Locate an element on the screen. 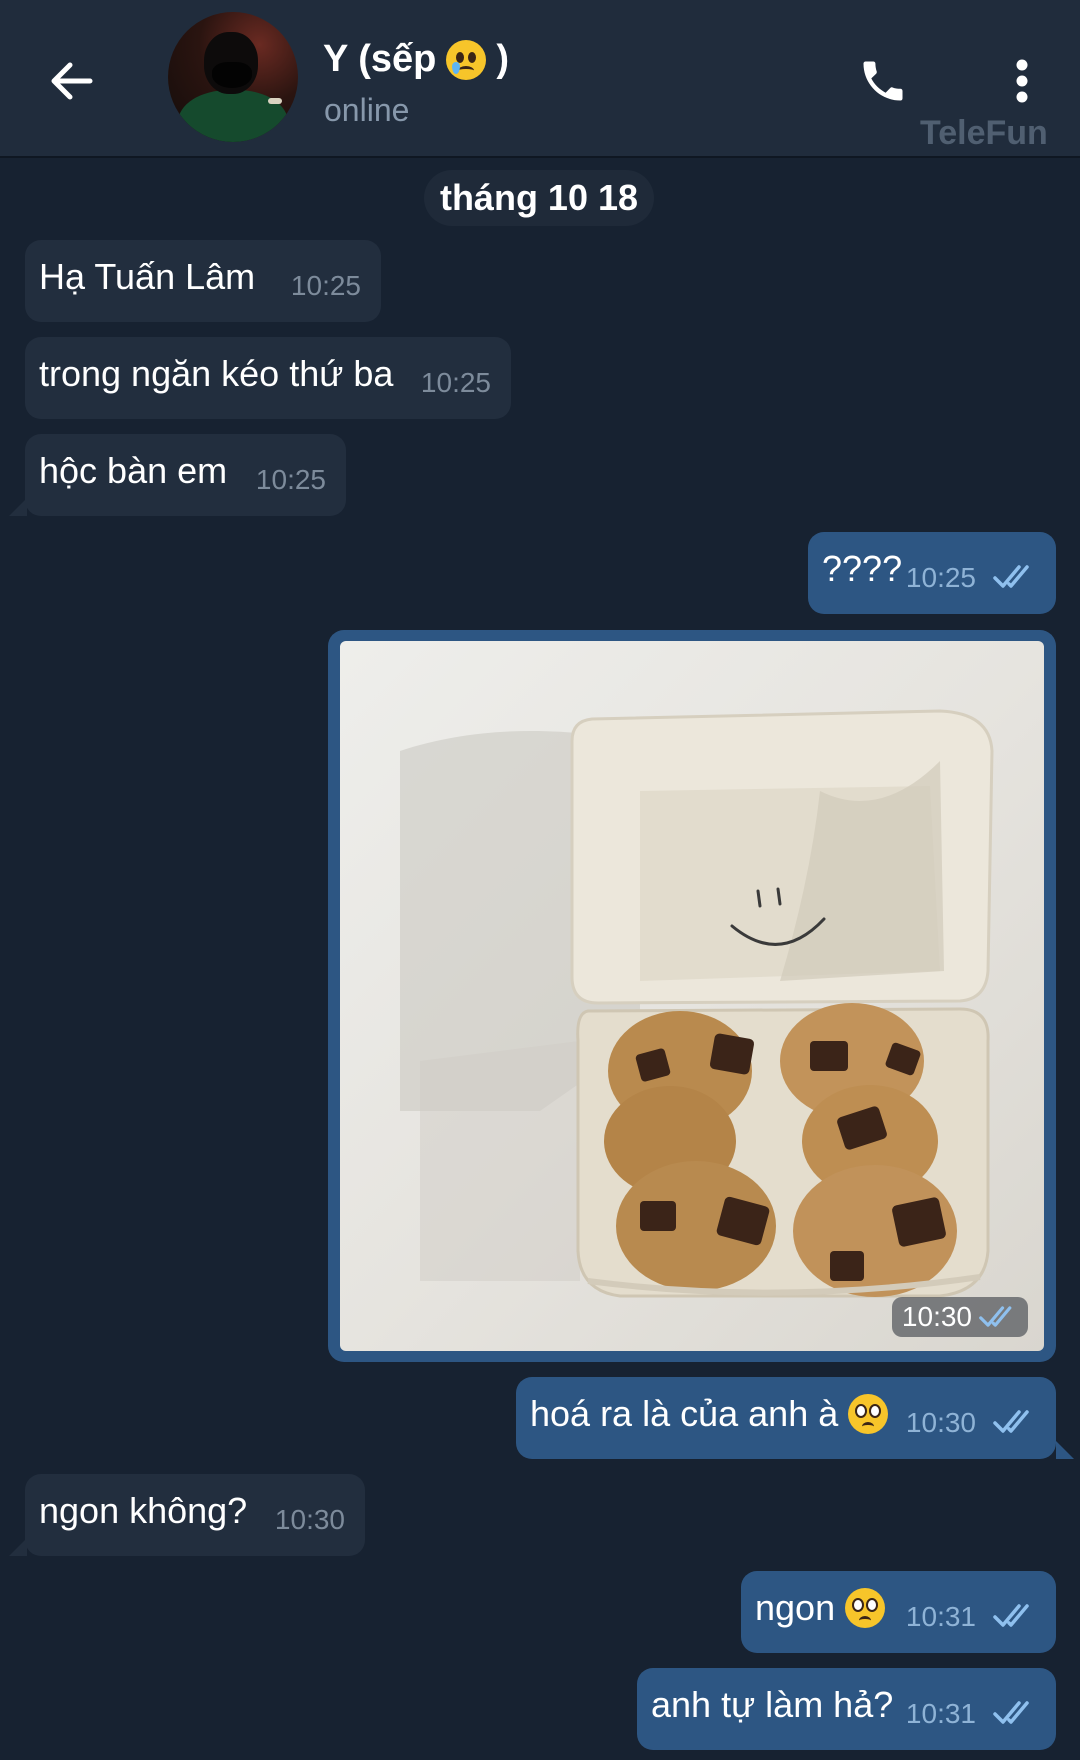 The height and width of the screenshot is (1760, 1080). message-text: hoá ra là của anh à is located at coordinates (709, 1414).